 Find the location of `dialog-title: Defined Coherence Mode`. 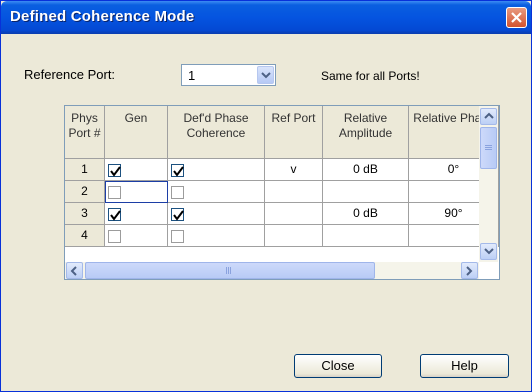

dialog-title: Defined Coherence Mode is located at coordinates (102, 16).